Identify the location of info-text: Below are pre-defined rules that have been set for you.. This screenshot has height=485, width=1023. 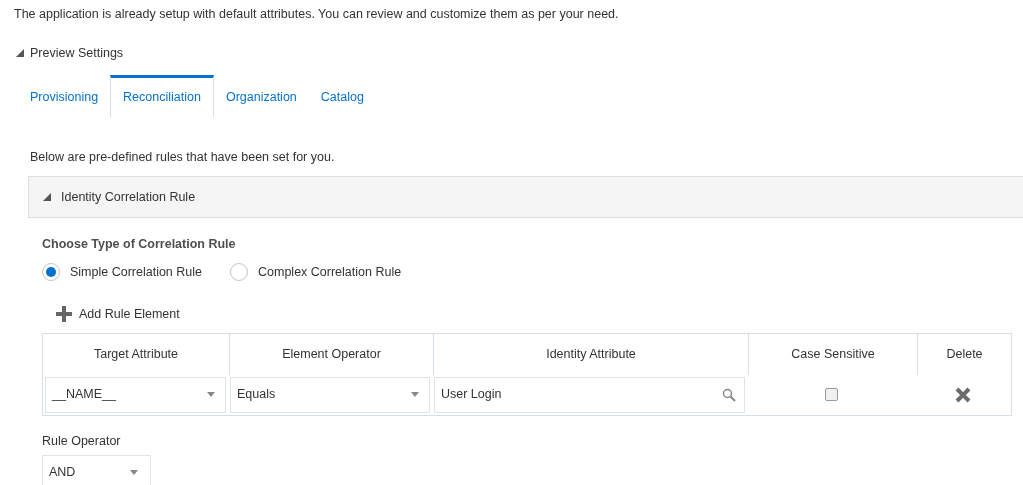
(182, 157).